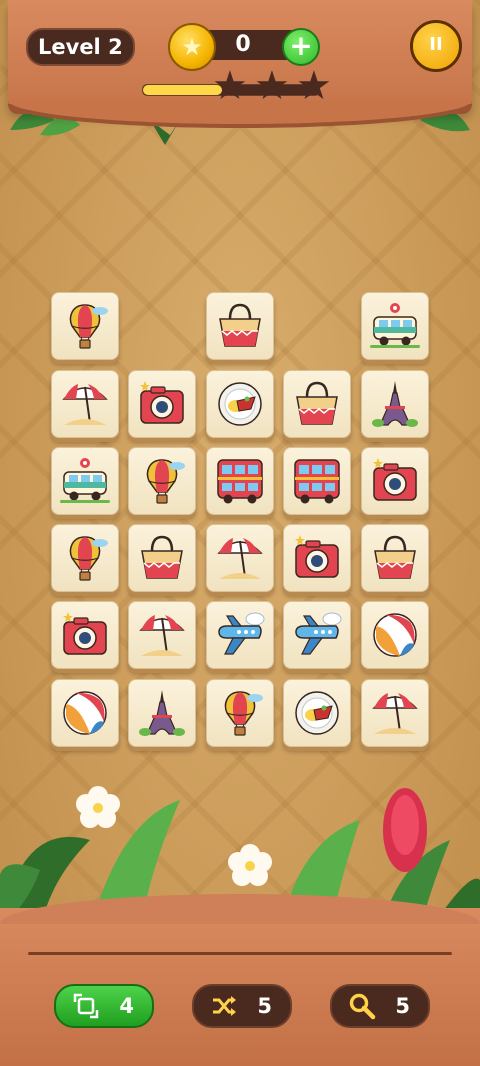  Describe the element at coordinates (183, 90) in the screenshot. I see `level-progress-fill` at that location.